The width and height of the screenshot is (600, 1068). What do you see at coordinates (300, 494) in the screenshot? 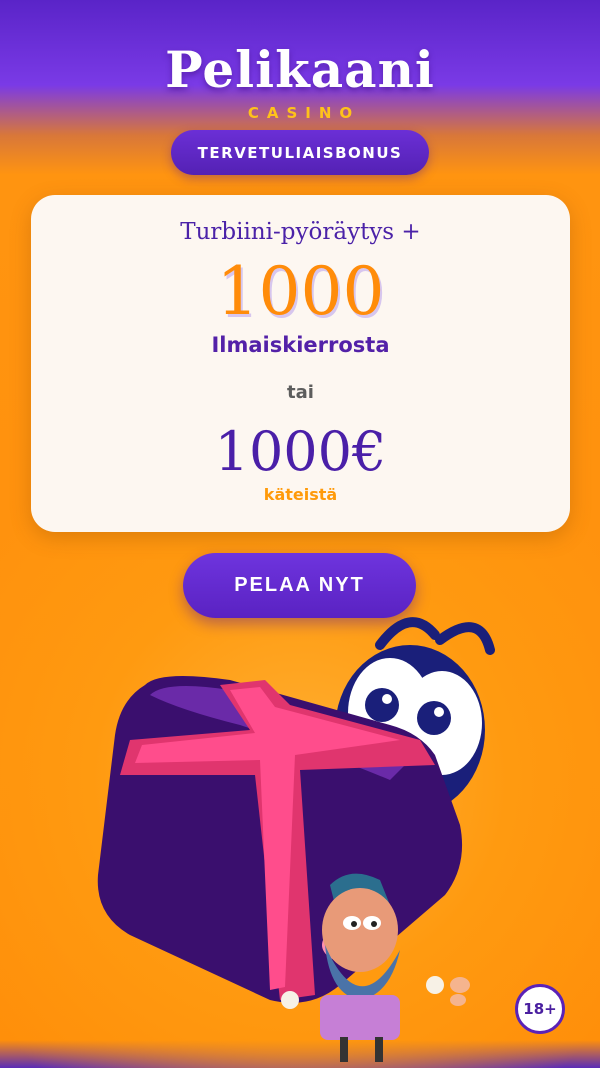
I see `cash-bonus-label: käteistä` at bounding box center [300, 494].